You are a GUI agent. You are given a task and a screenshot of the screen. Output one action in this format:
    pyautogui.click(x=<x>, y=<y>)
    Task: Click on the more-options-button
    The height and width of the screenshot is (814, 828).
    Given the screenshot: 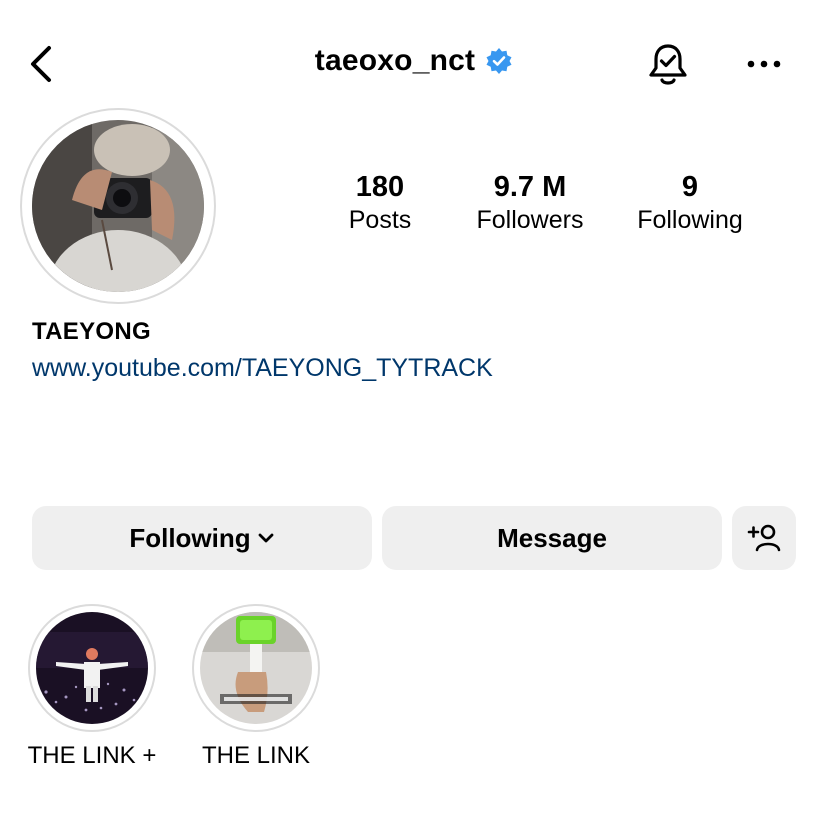 What is the action you would take?
    pyautogui.click(x=764, y=64)
    